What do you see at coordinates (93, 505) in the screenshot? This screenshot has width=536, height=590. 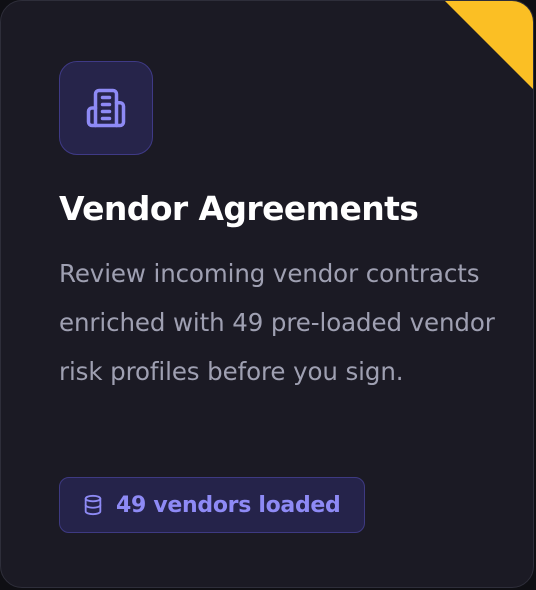 I see `database-icon` at bounding box center [93, 505].